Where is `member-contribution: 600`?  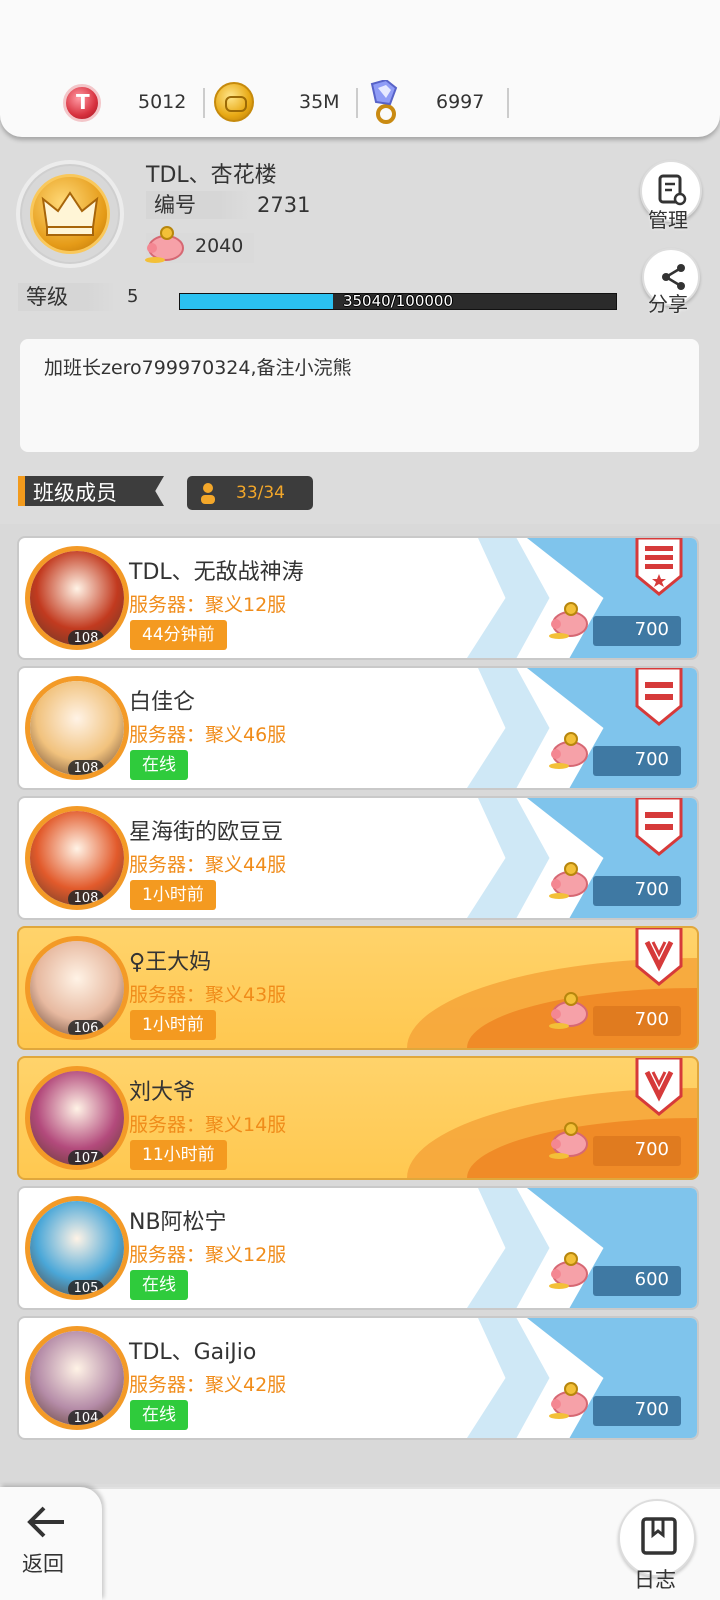
member-contribution: 600 is located at coordinates (615, 1274).